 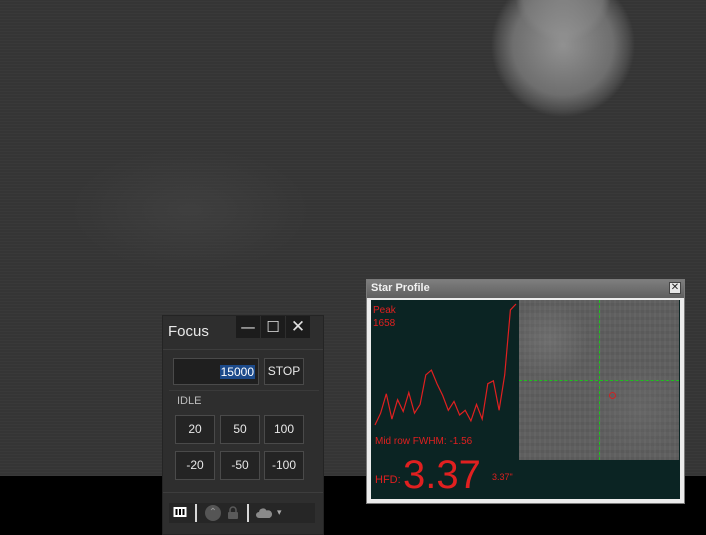 I want to click on lock-icon, so click(x=233, y=512).